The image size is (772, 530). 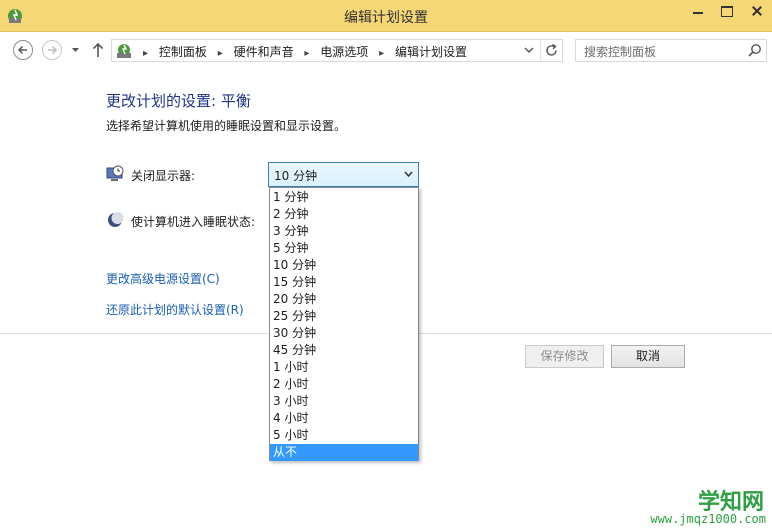 I want to click on page-title: 更改计划的设置: 平衡, so click(x=178, y=101).